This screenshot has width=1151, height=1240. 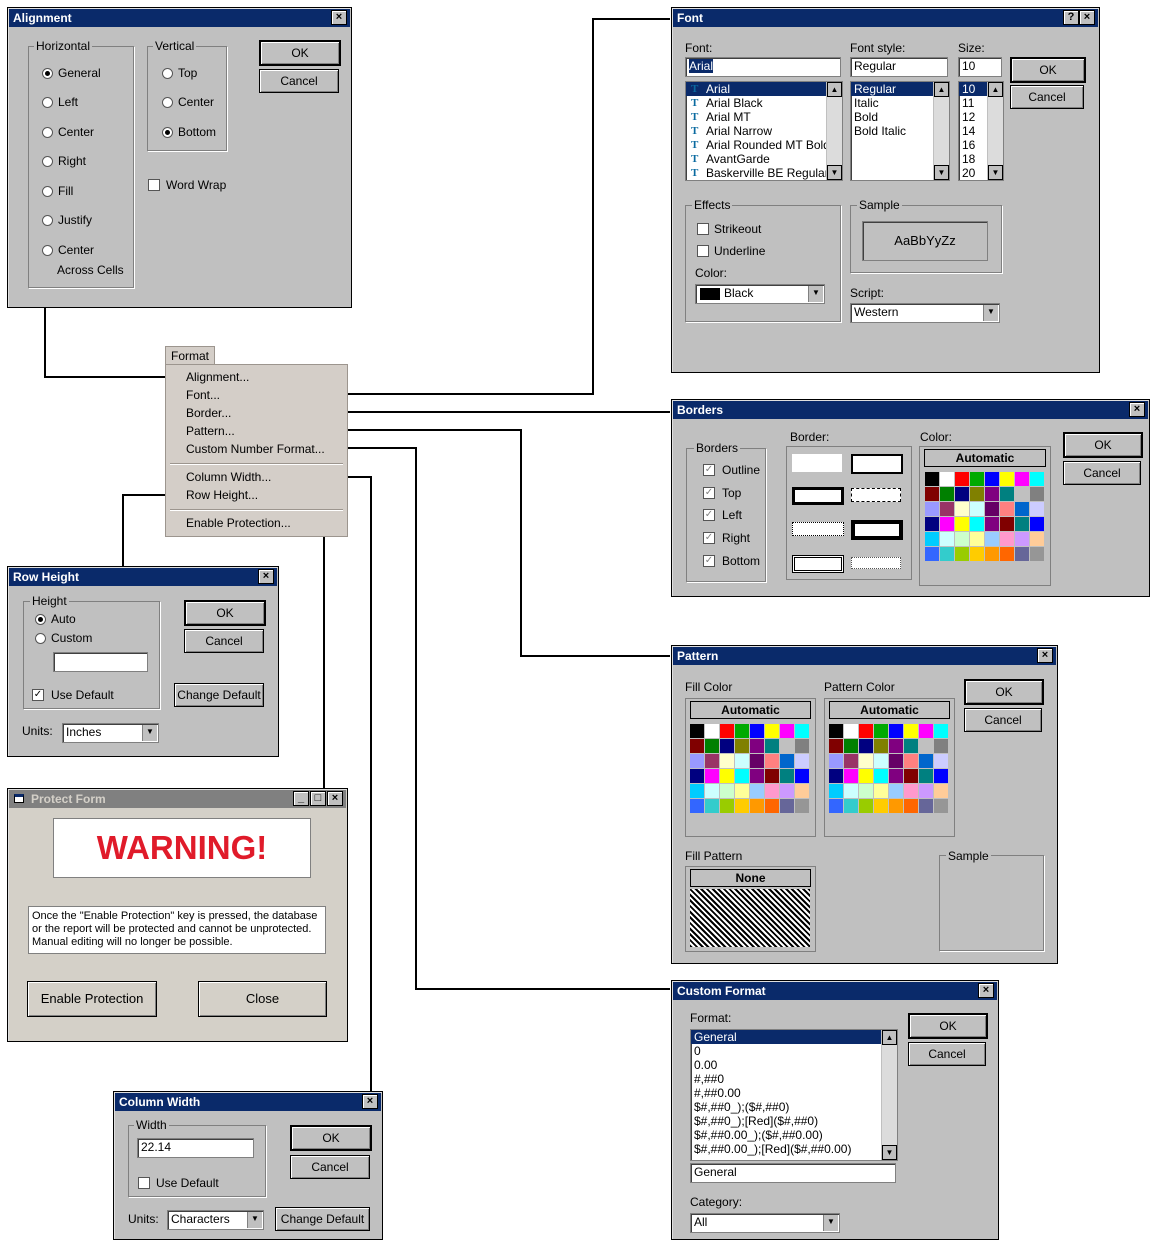 What do you see at coordinates (40, 638) in the screenshot?
I see `radio-custom` at bounding box center [40, 638].